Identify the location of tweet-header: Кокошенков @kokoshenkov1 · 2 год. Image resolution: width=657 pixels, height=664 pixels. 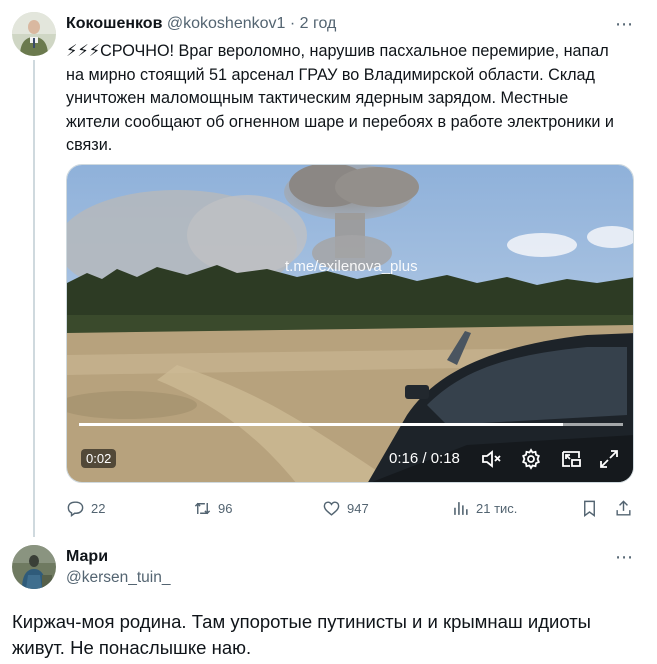
(201, 24).